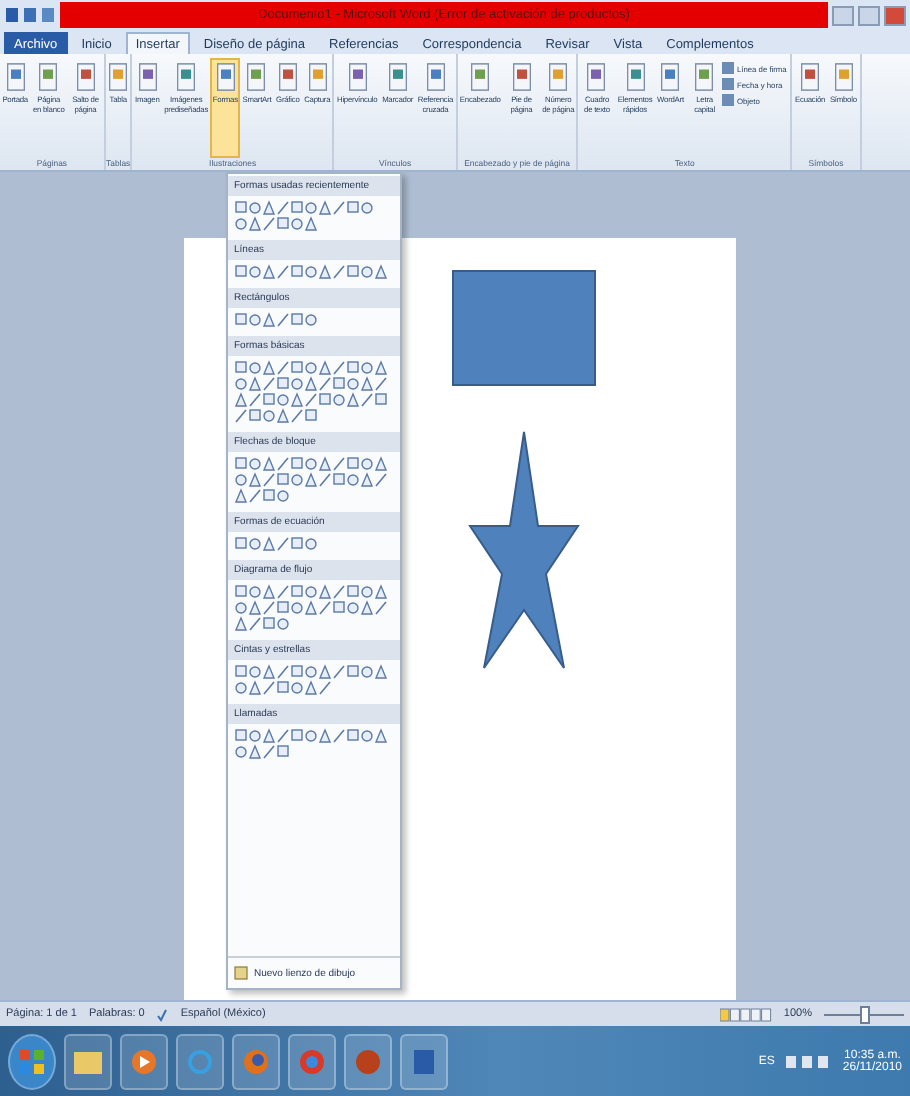 This screenshot has height=1096, width=910. What do you see at coordinates (808, 1061) in the screenshot?
I see `tray-icons` at bounding box center [808, 1061].